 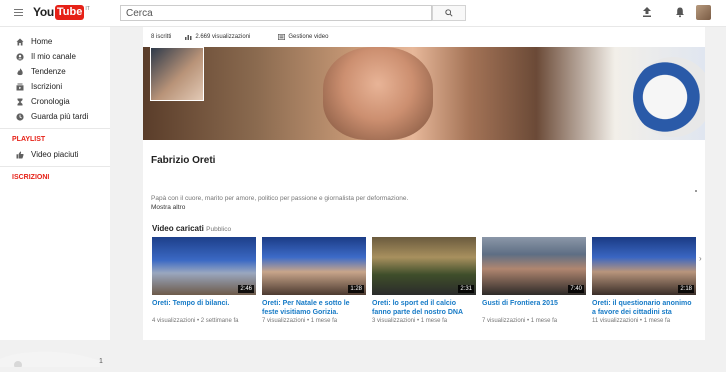 I want to click on video-thumbnail: 2:46, so click(x=204, y=266).